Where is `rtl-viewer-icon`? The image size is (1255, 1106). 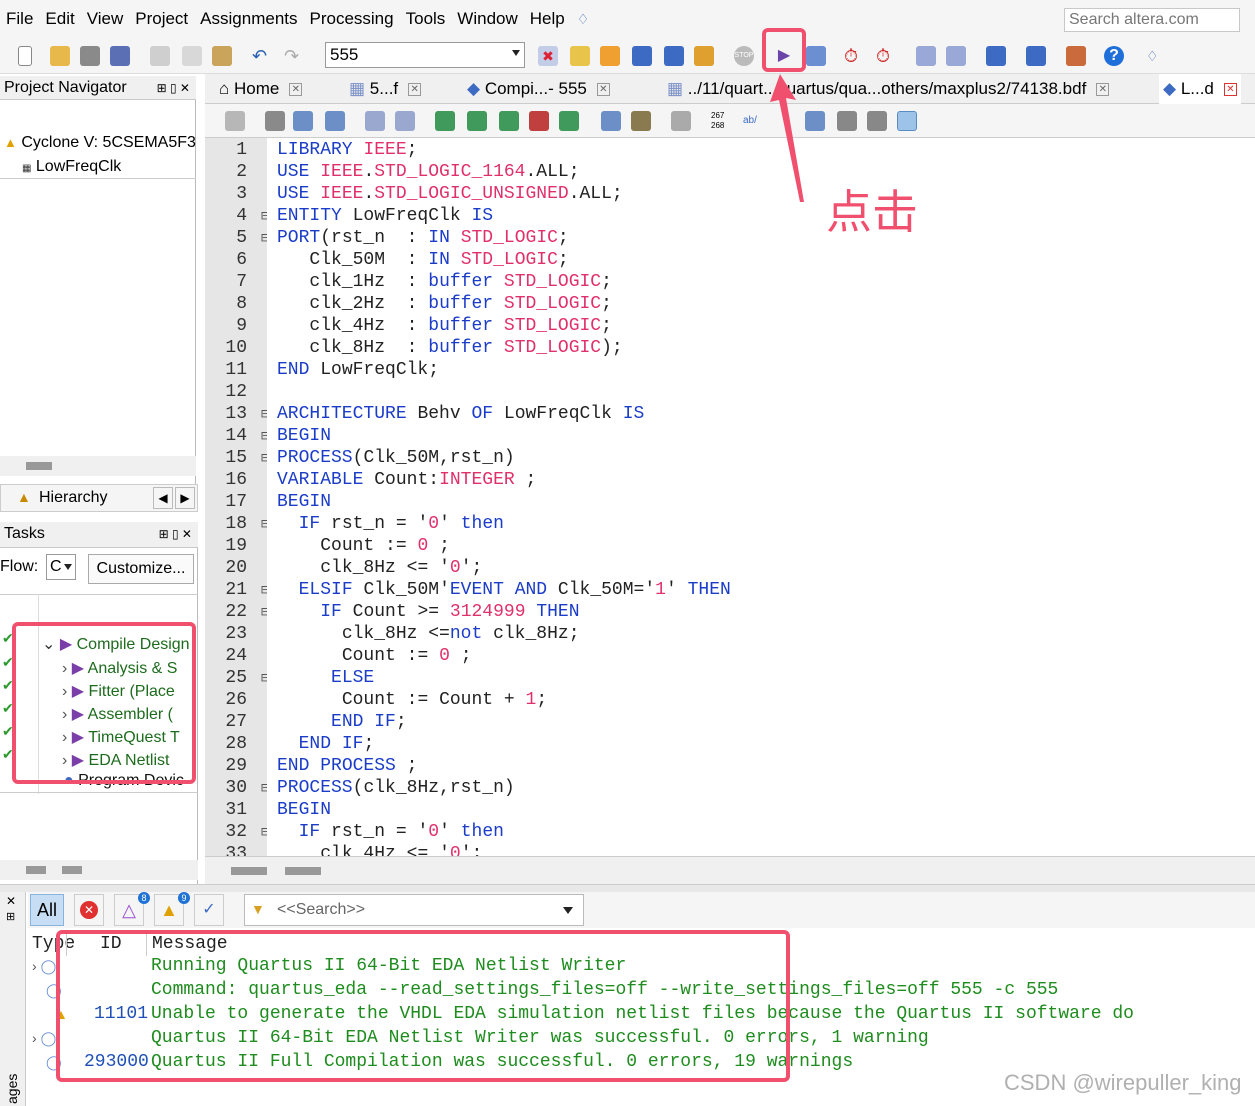 rtl-viewer-icon is located at coordinates (926, 56).